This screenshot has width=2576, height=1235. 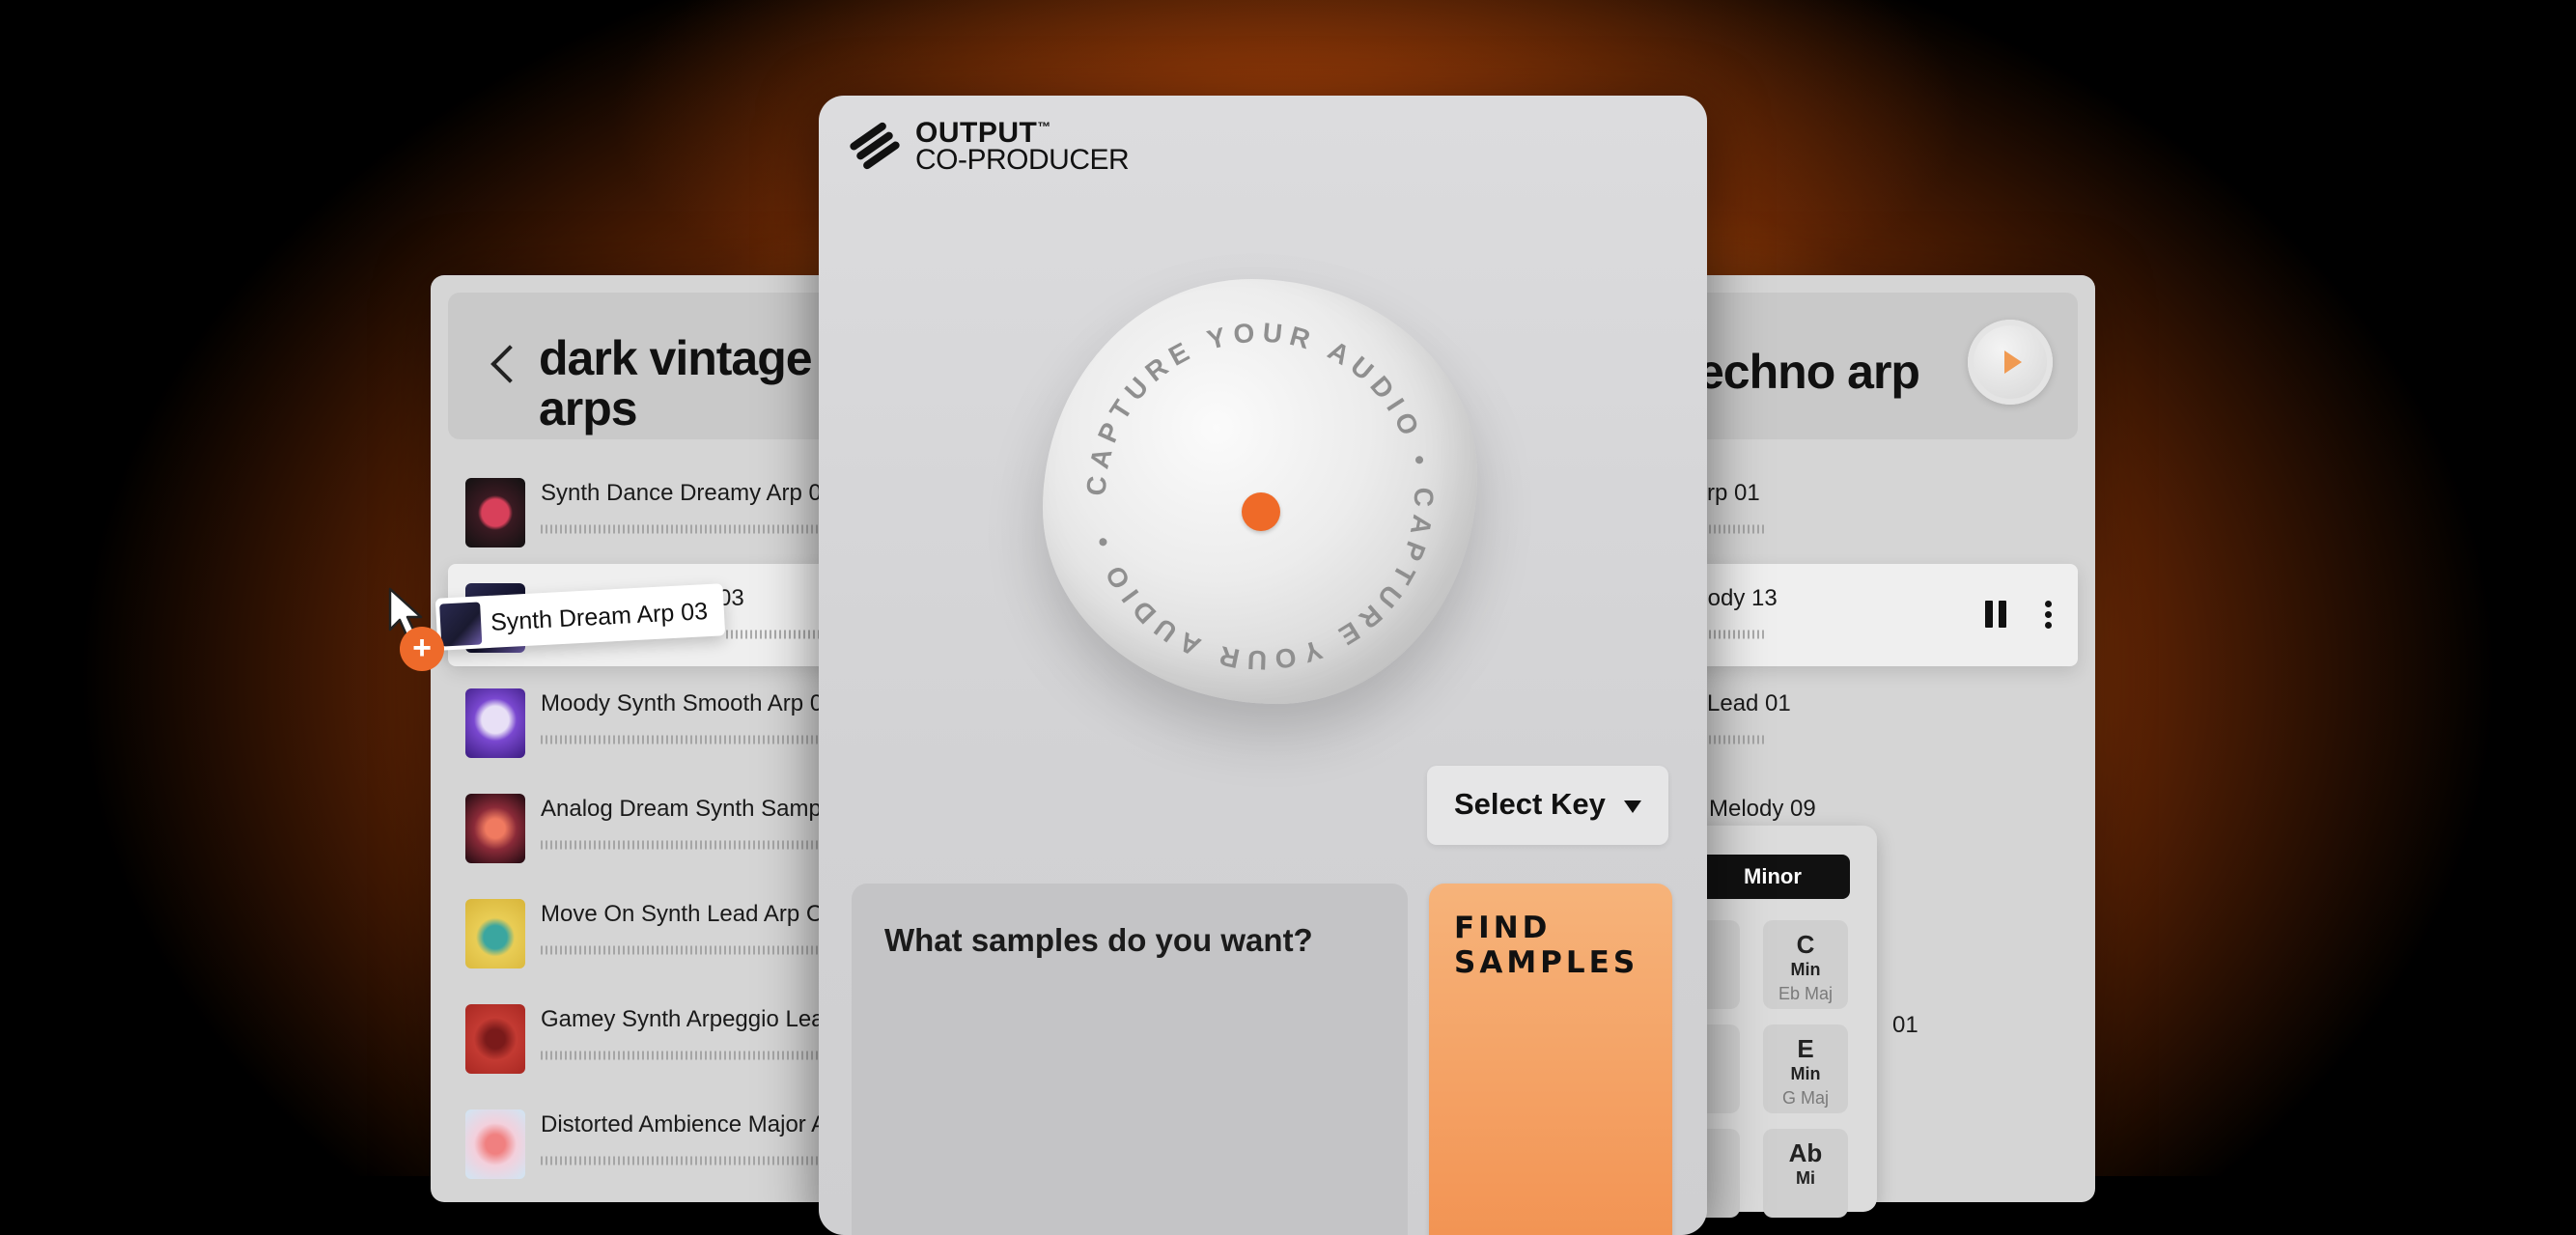 I want to click on relative-key: G Maj, so click(x=1805, y=1098).